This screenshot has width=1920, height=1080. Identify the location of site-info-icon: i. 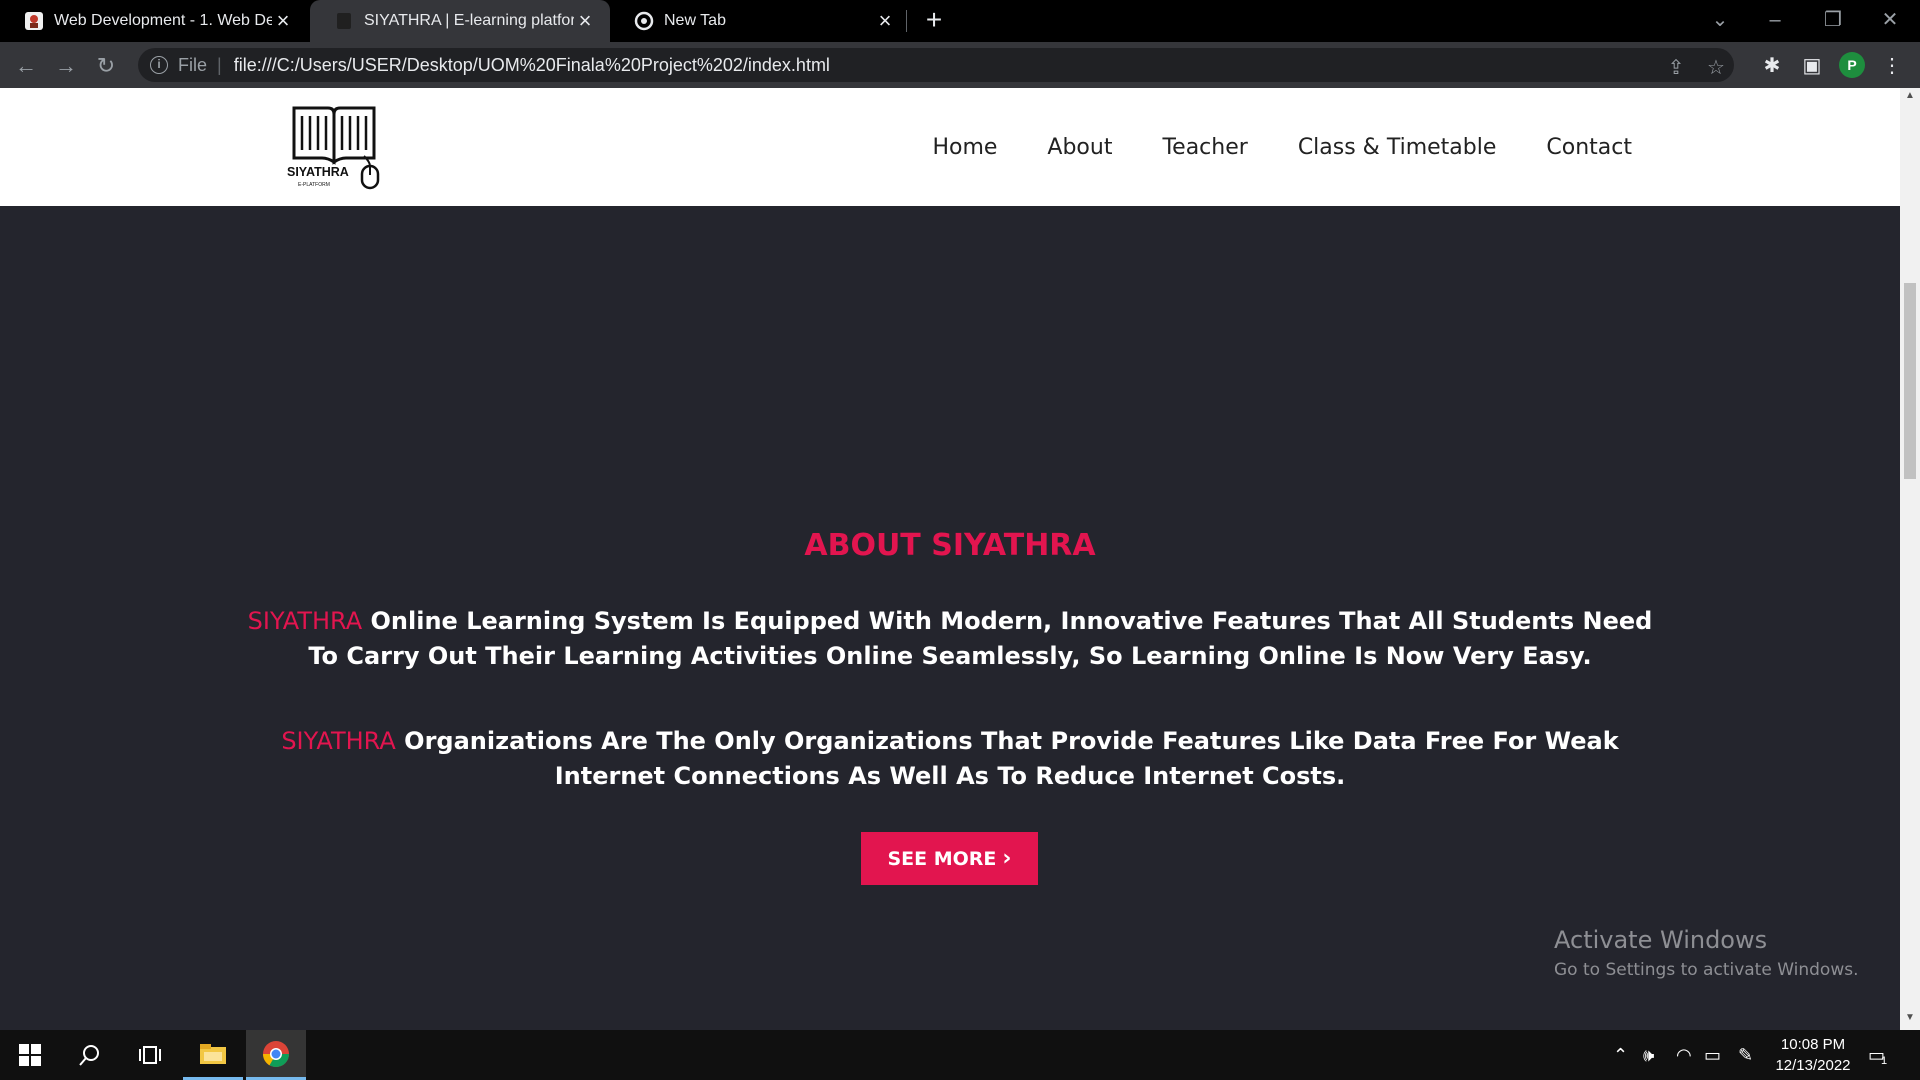
(159, 65).